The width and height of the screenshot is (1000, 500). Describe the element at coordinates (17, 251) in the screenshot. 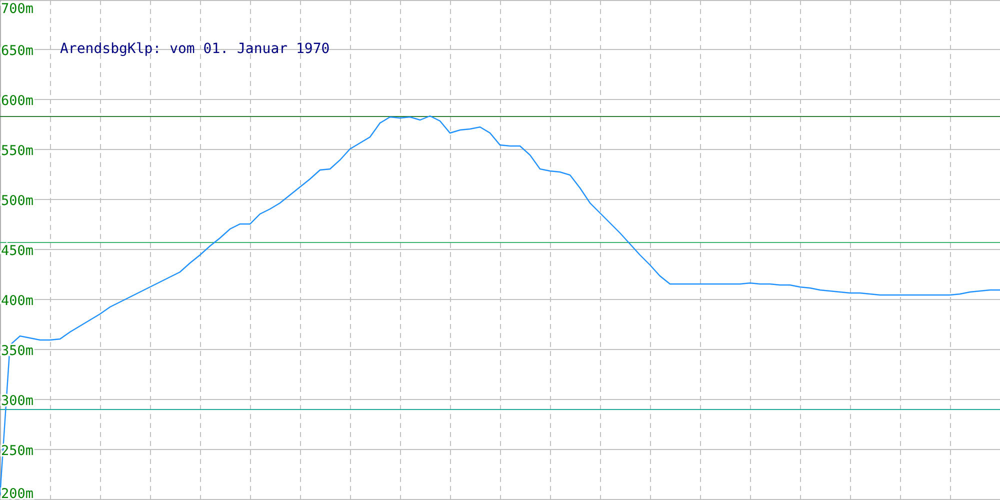

I see `y-axis-label: 450m` at that location.